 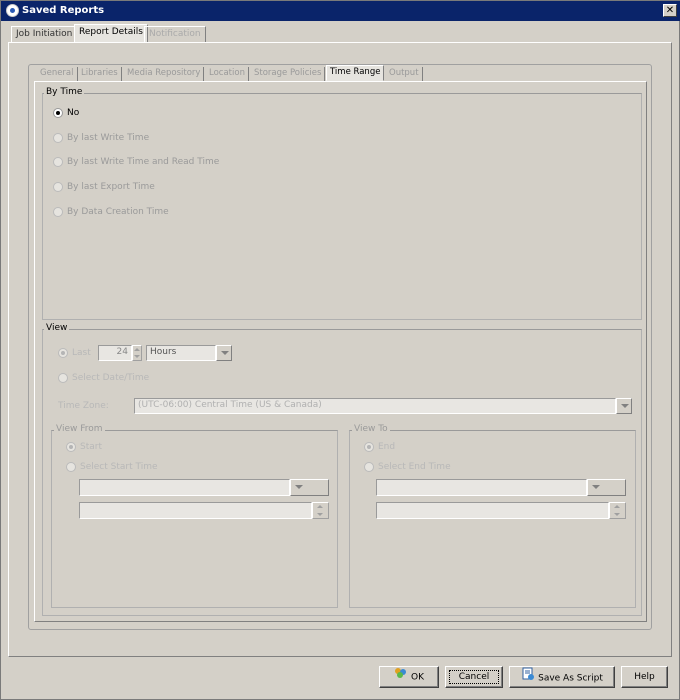 I want to click on timezone-select: (UTC-06:00) Central Time (US & Canada), so click(x=375, y=406).